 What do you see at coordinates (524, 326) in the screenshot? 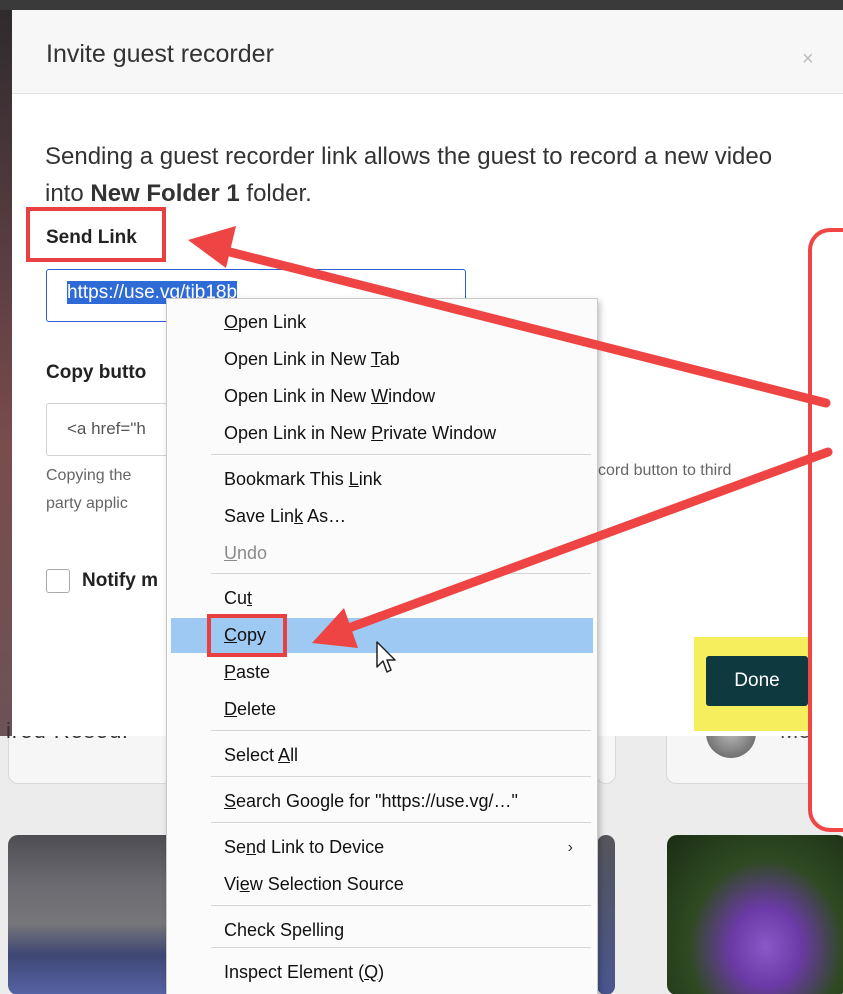
I see `arrow-to-send-link` at bounding box center [524, 326].